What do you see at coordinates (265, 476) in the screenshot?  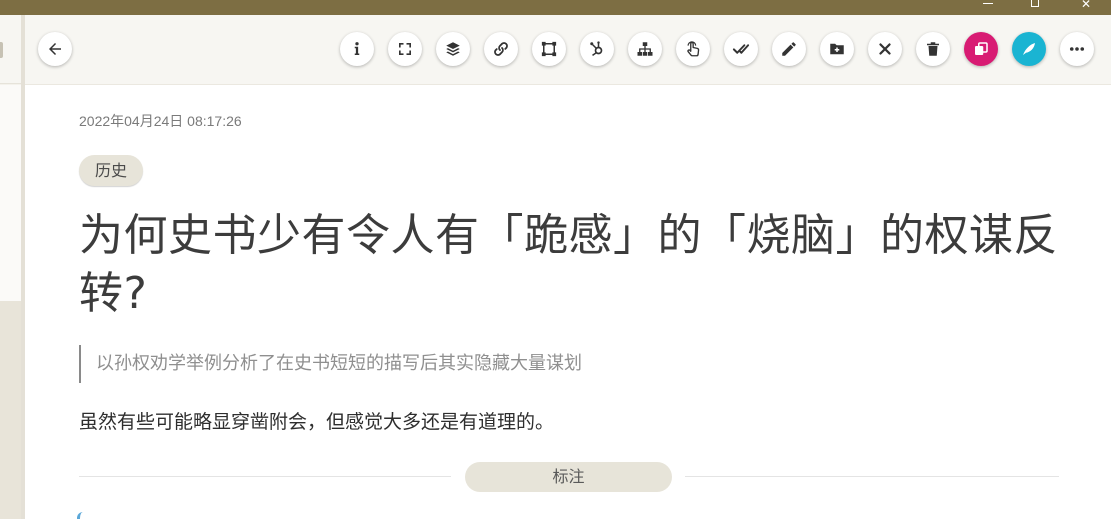 I see `annotation-divider-left` at bounding box center [265, 476].